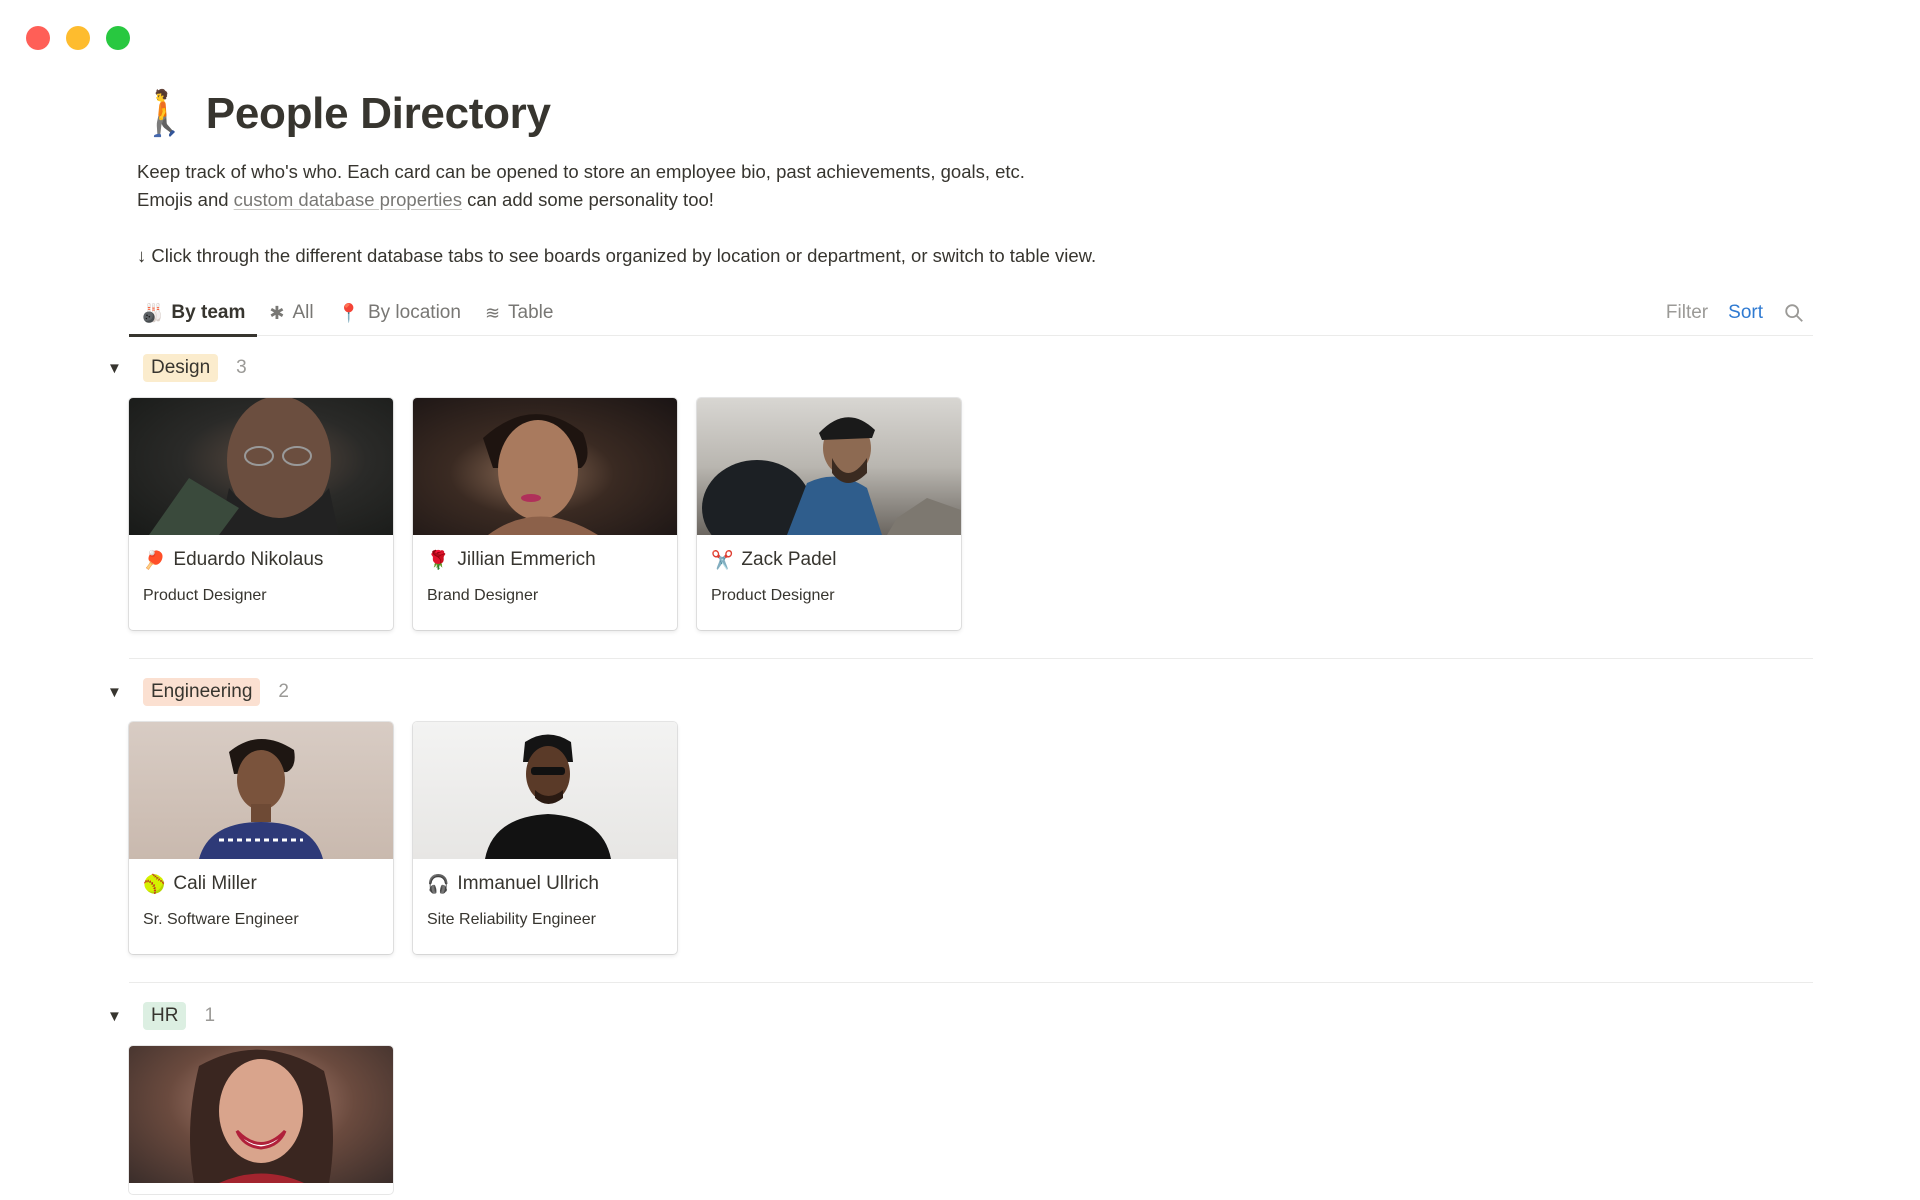 The image size is (1920, 1200). Describe the element at coordinates (492, 312) in the screenshot. I see `table-wave-icon: ≋` at that location.